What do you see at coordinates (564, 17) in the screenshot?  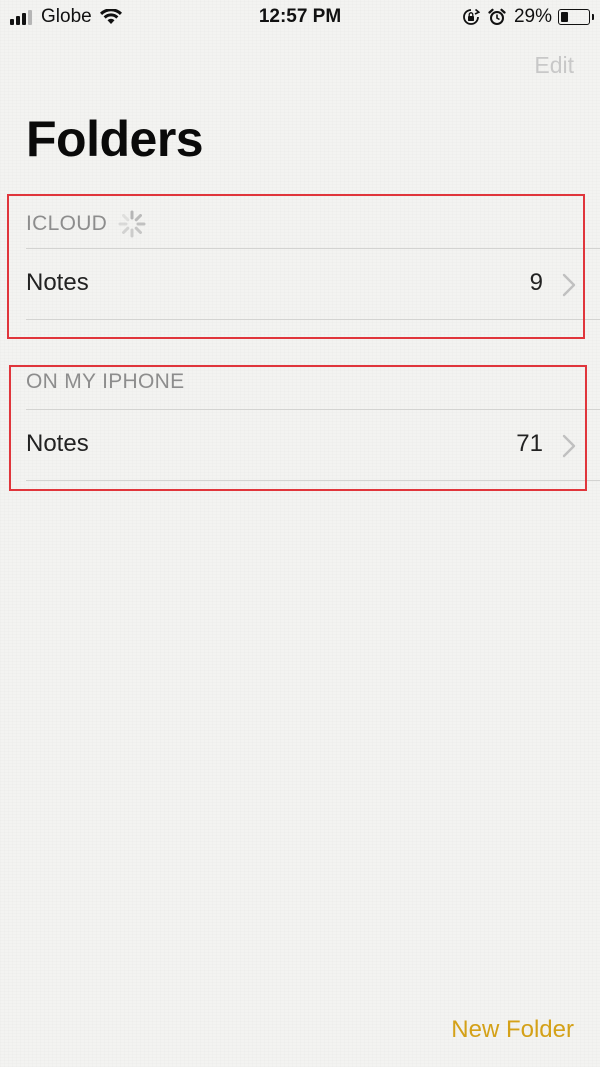 I see `battery-level` at bounding box center [564, 17].